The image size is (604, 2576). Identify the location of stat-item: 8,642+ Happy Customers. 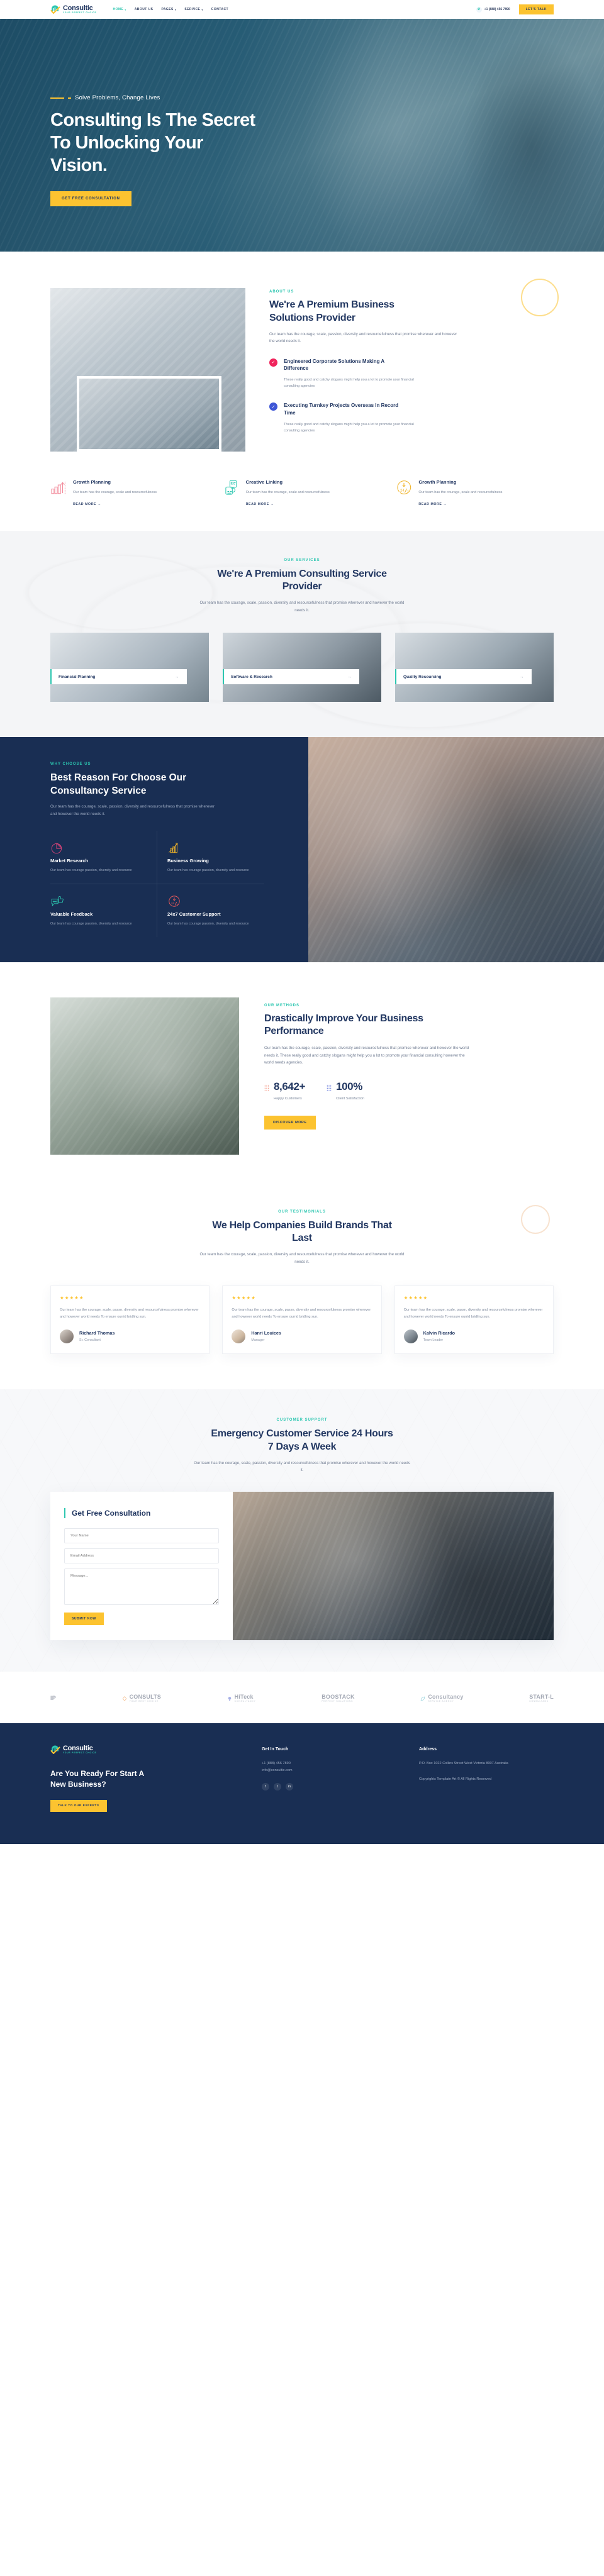
(284, 1090).